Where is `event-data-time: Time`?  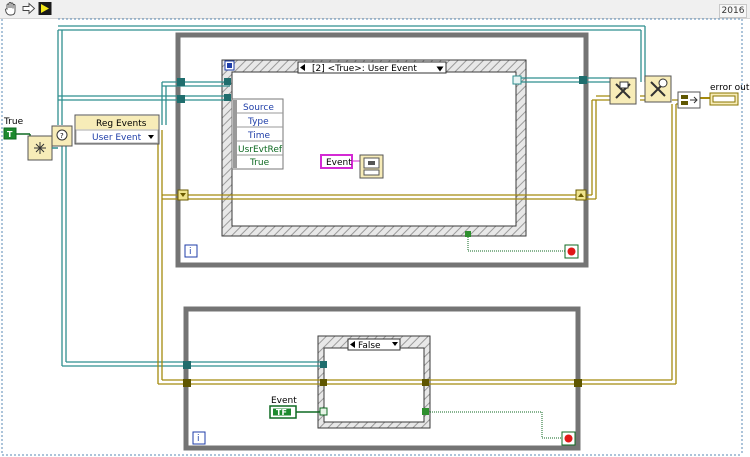
event-data-time: Time is located at coordinates (258, 136).